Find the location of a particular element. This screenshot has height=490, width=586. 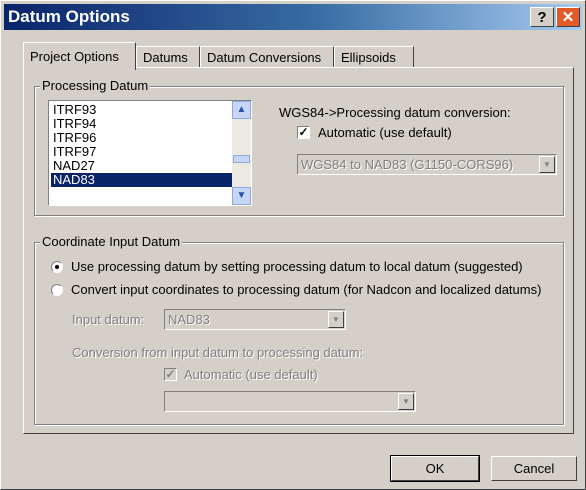

cancel-button-label: Cancel is located at coordinates (534, 468).